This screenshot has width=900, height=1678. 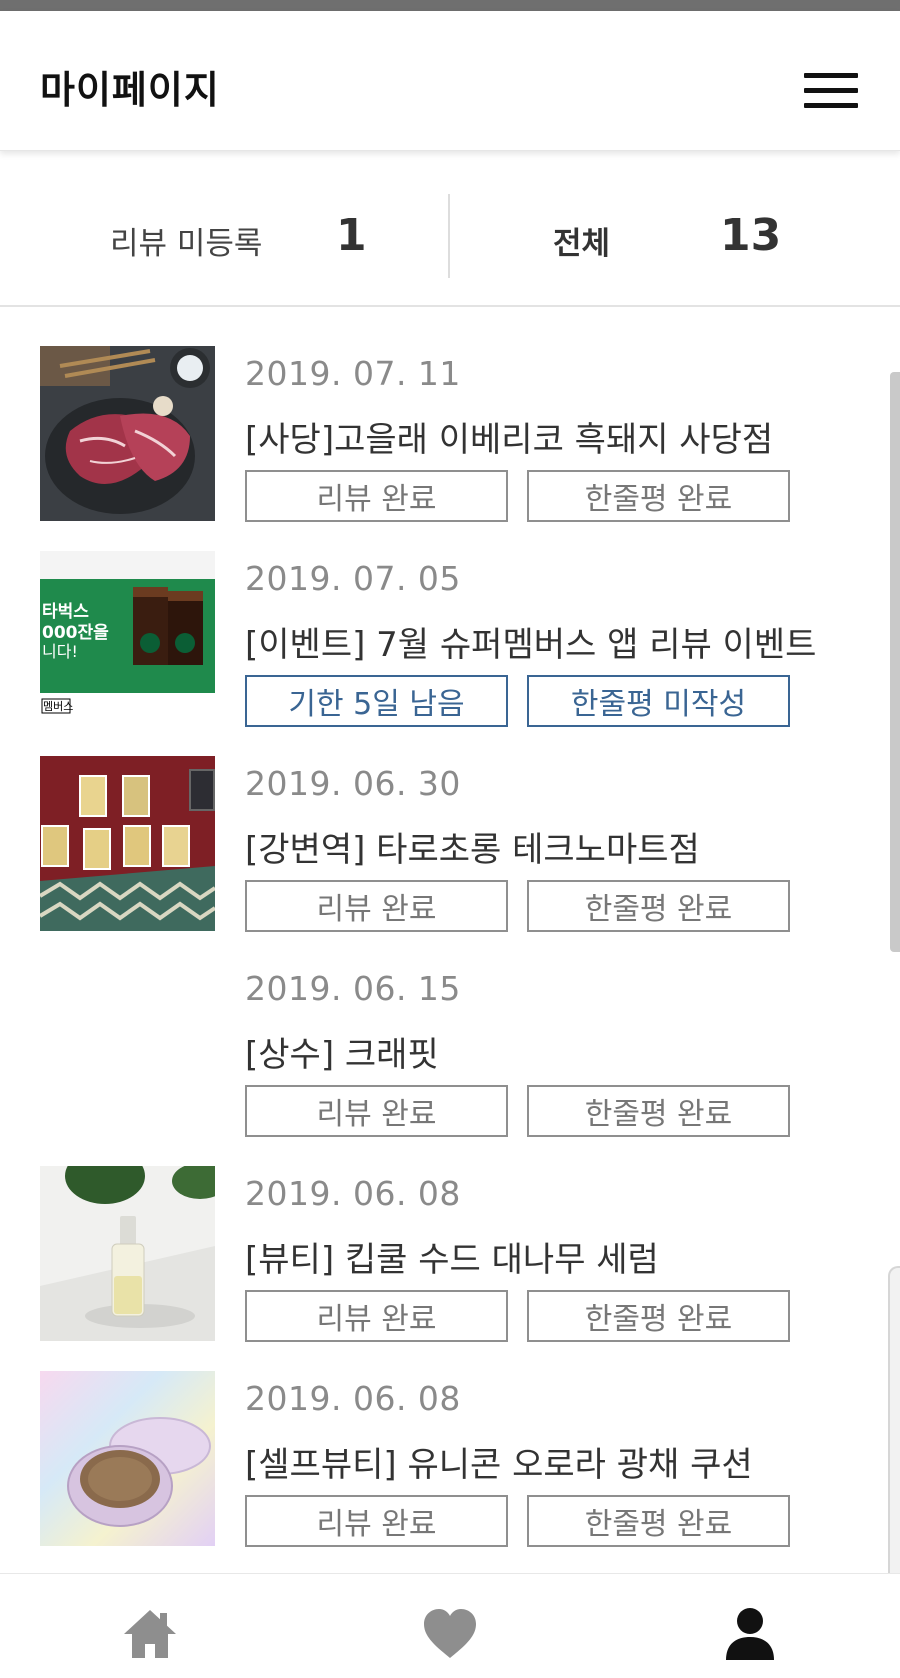 I want to click on serum-bottle-thumbnail, so click(x=127, y=1253).